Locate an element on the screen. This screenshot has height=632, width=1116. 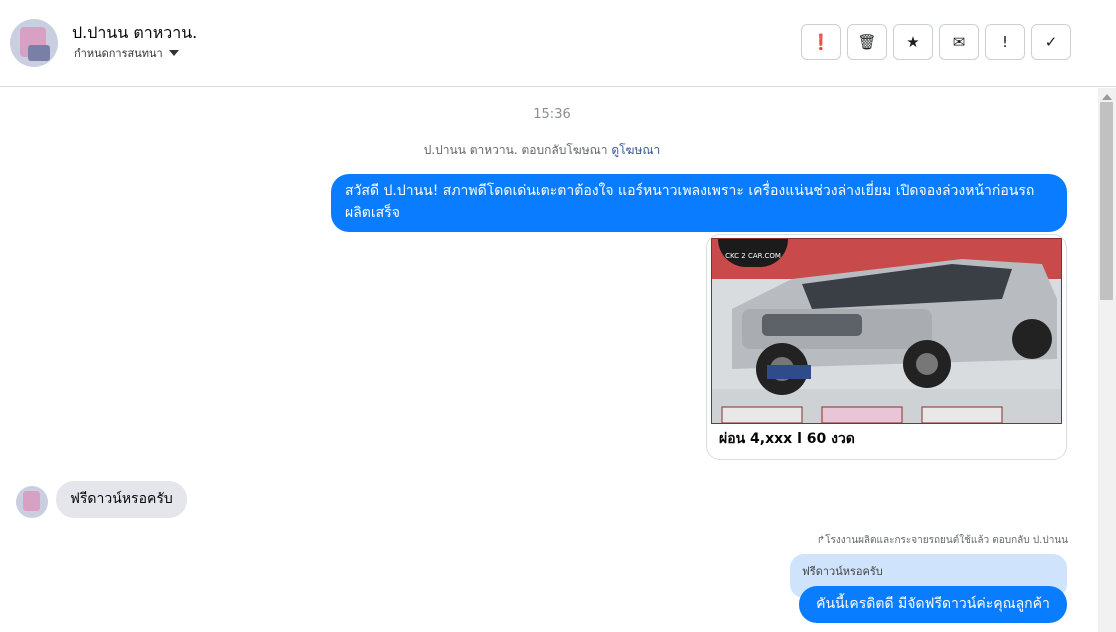
scroll-thumb is located at coordinates (1106, 201).